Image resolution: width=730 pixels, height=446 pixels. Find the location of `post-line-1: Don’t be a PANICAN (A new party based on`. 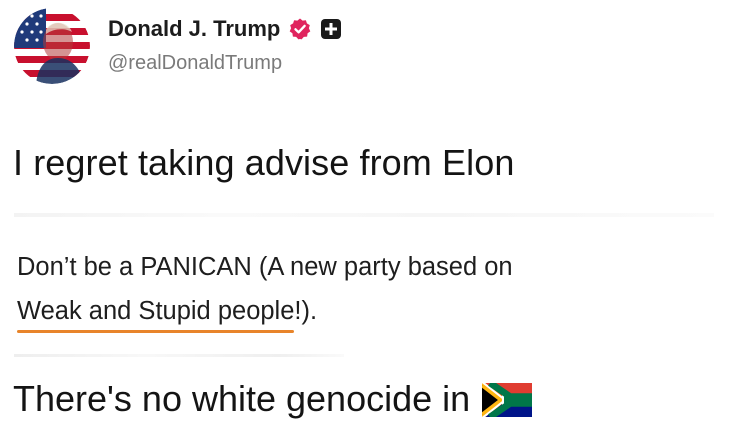

post-line-1: Don’t be a PANICAN (A new party based on is located at coordinates (265, 267).